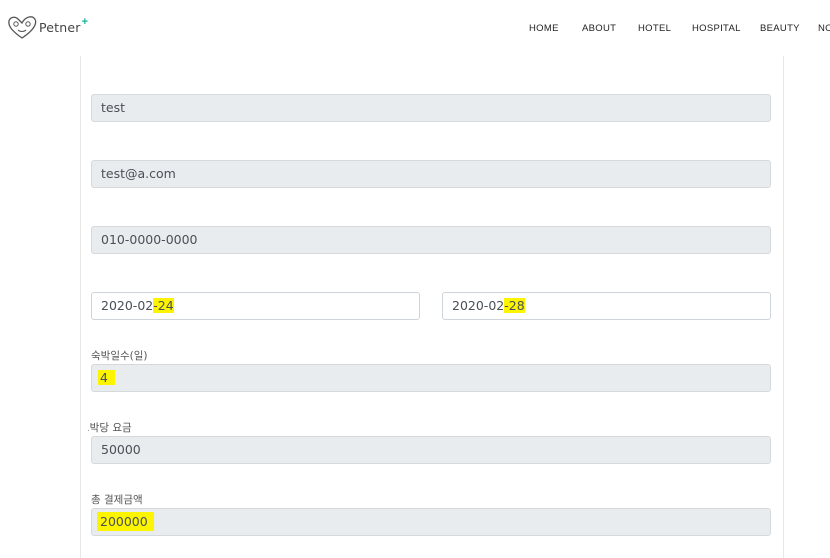 The height and width of the screenshot is (558, 830). I want to click on nights-field: 4, so click(431, 378).